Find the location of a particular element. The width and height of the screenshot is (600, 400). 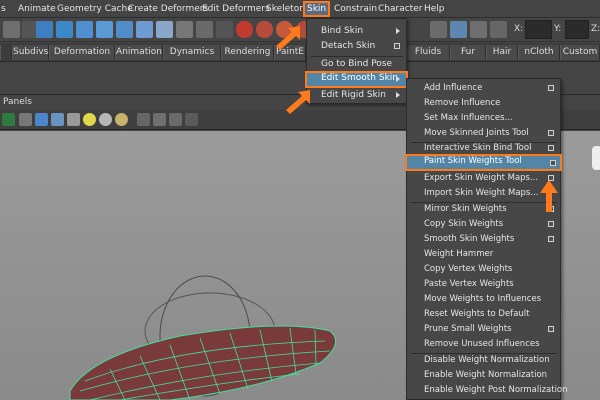

prune-small-weights-item: Prune Small Weights is located at coordinates (483, 329).